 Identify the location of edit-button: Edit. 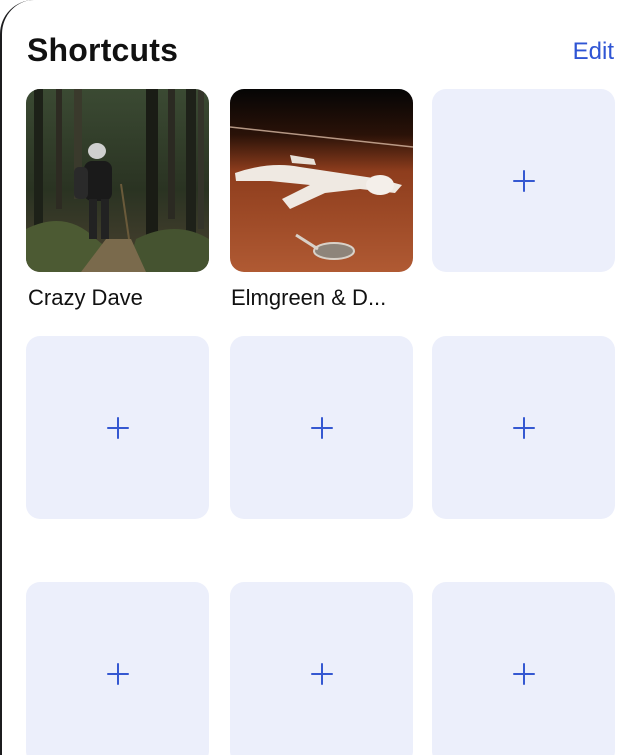
(593, 52).